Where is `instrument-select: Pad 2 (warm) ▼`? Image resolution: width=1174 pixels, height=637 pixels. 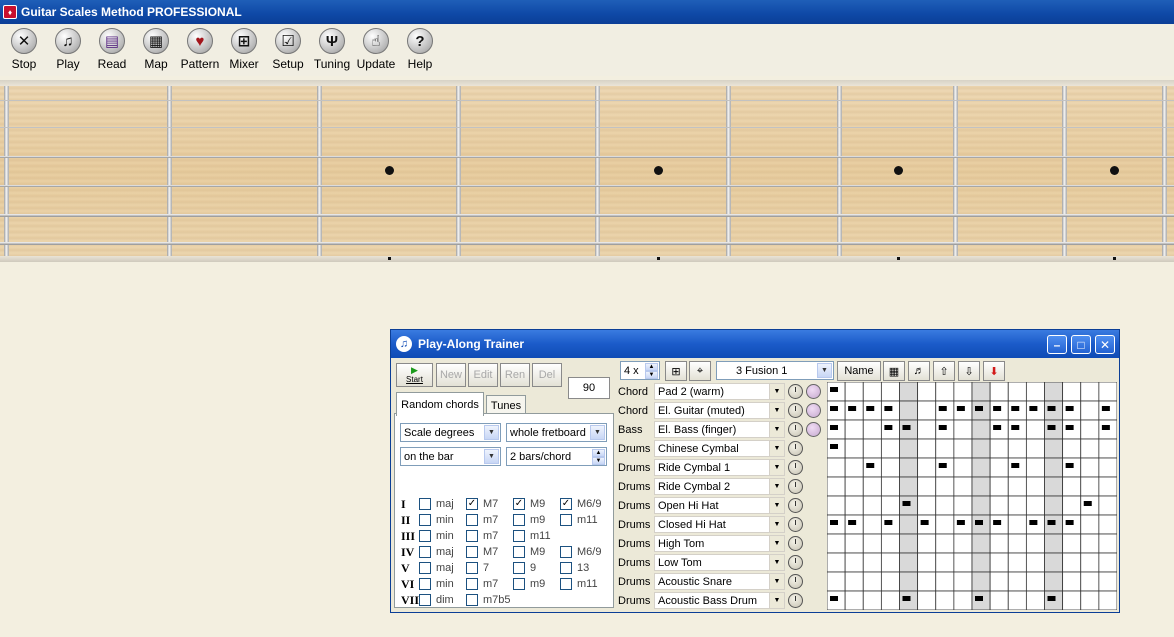 instrument-select: Pad 2 (warm) ▼ is located at coordinates (719, 391).